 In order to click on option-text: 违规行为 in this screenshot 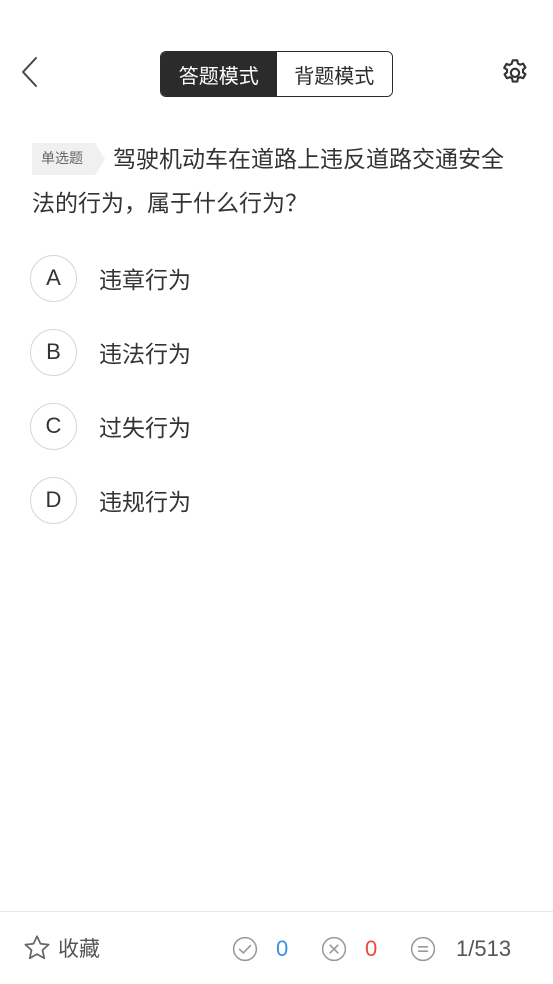, I will do `click(145, 503)`.